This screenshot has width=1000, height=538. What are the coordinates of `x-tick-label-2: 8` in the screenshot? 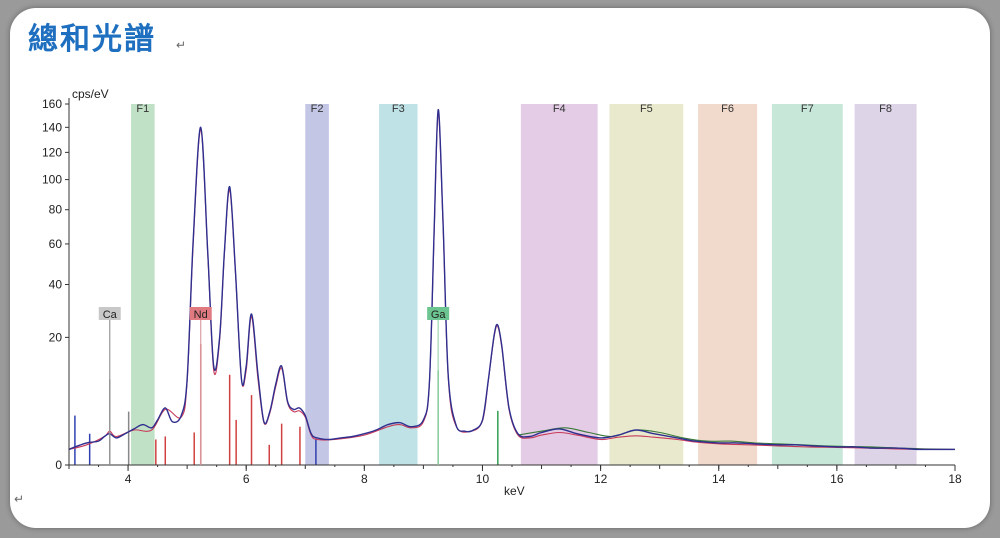 It's located at (364, 479).